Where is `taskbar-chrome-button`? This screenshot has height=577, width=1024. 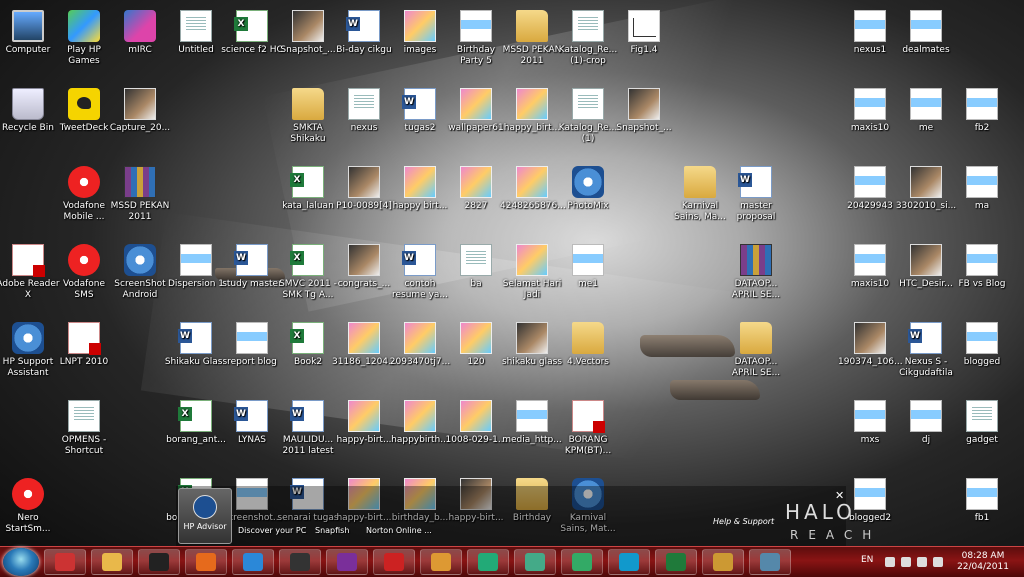
taskbar-chrome-button is located at coordinates (535, 562).